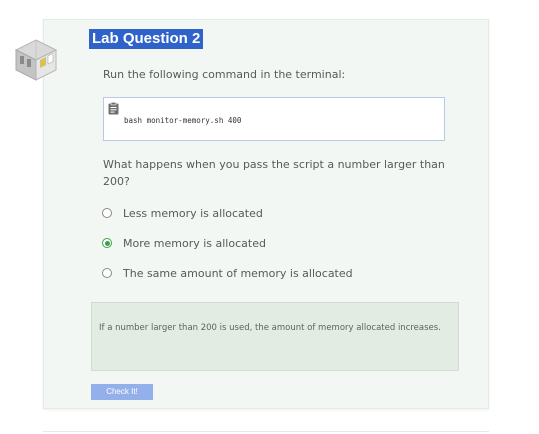  I want to click on option-label: More memory is allocated, so click(194, 243).